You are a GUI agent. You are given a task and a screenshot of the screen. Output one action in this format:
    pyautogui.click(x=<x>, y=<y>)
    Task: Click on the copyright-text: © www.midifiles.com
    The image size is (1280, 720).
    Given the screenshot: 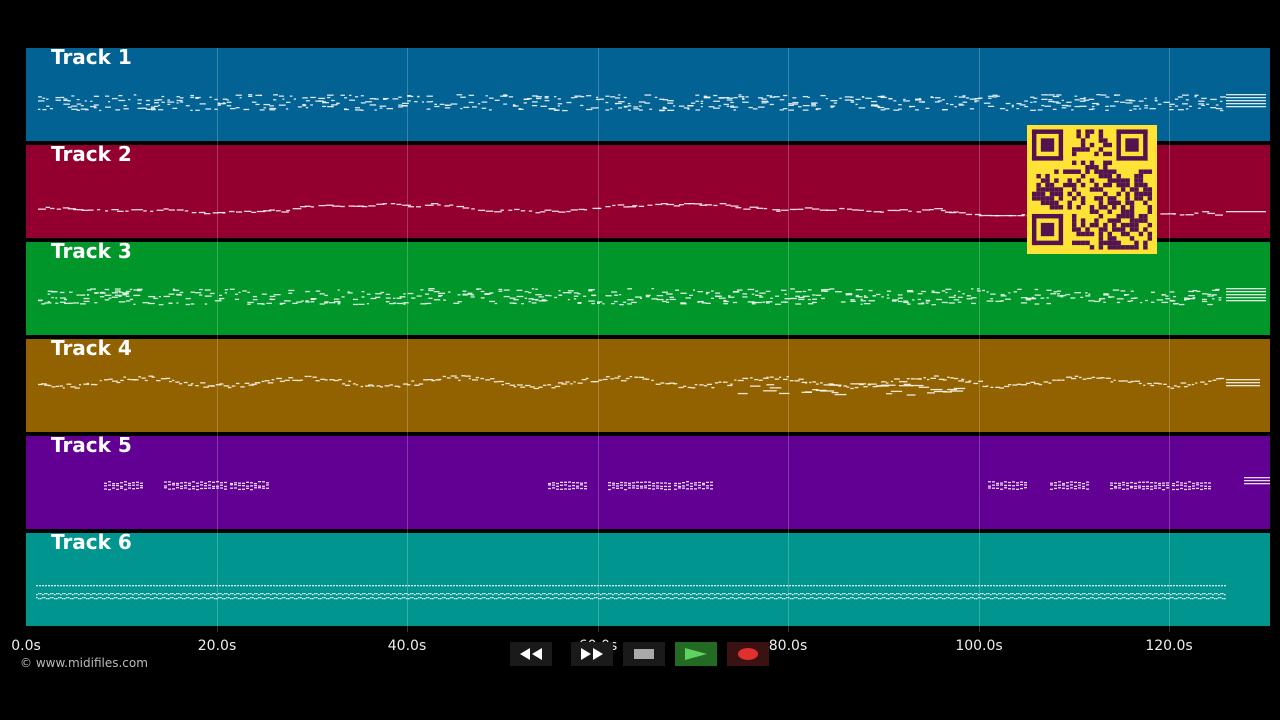 What is the action you would take?
    pyautogui.click(x=84, y=663)
    